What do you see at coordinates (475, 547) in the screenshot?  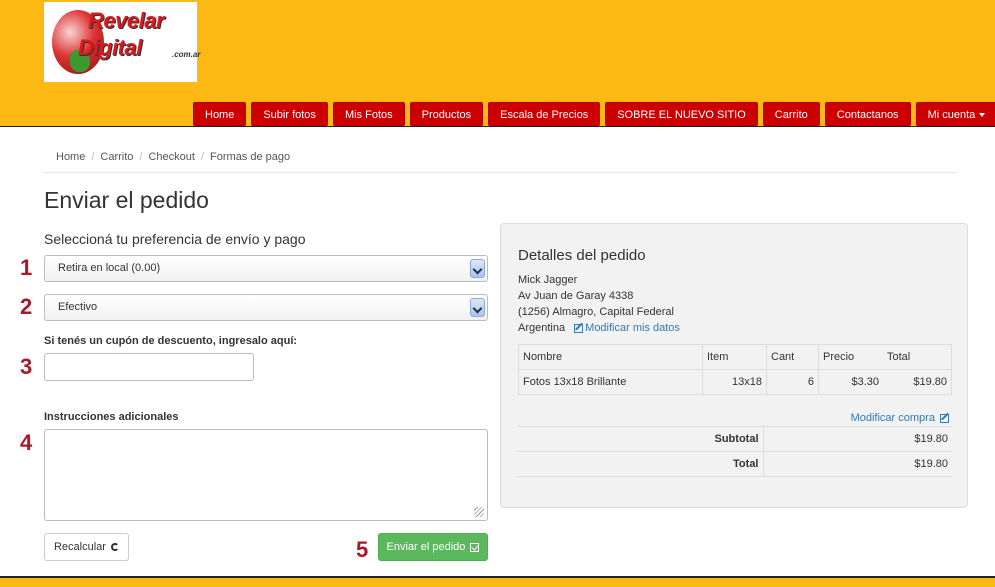 I see `check-square-icon` at bounding box center [475, 547].